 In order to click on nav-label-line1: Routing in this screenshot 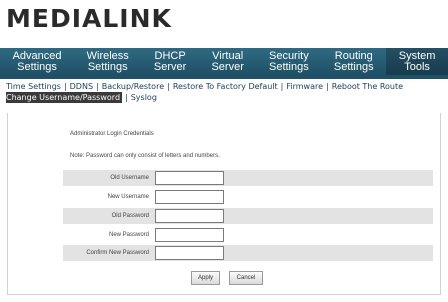, I will do `click(353, 55)`.